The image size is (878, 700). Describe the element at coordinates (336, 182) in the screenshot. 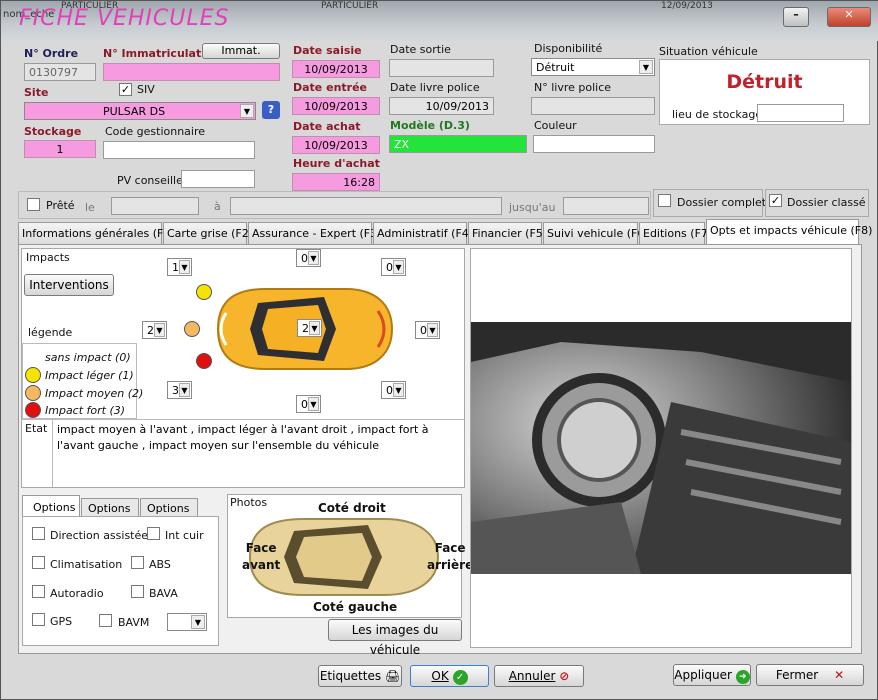

I see `heure-achat-field: 16:28` at that location.